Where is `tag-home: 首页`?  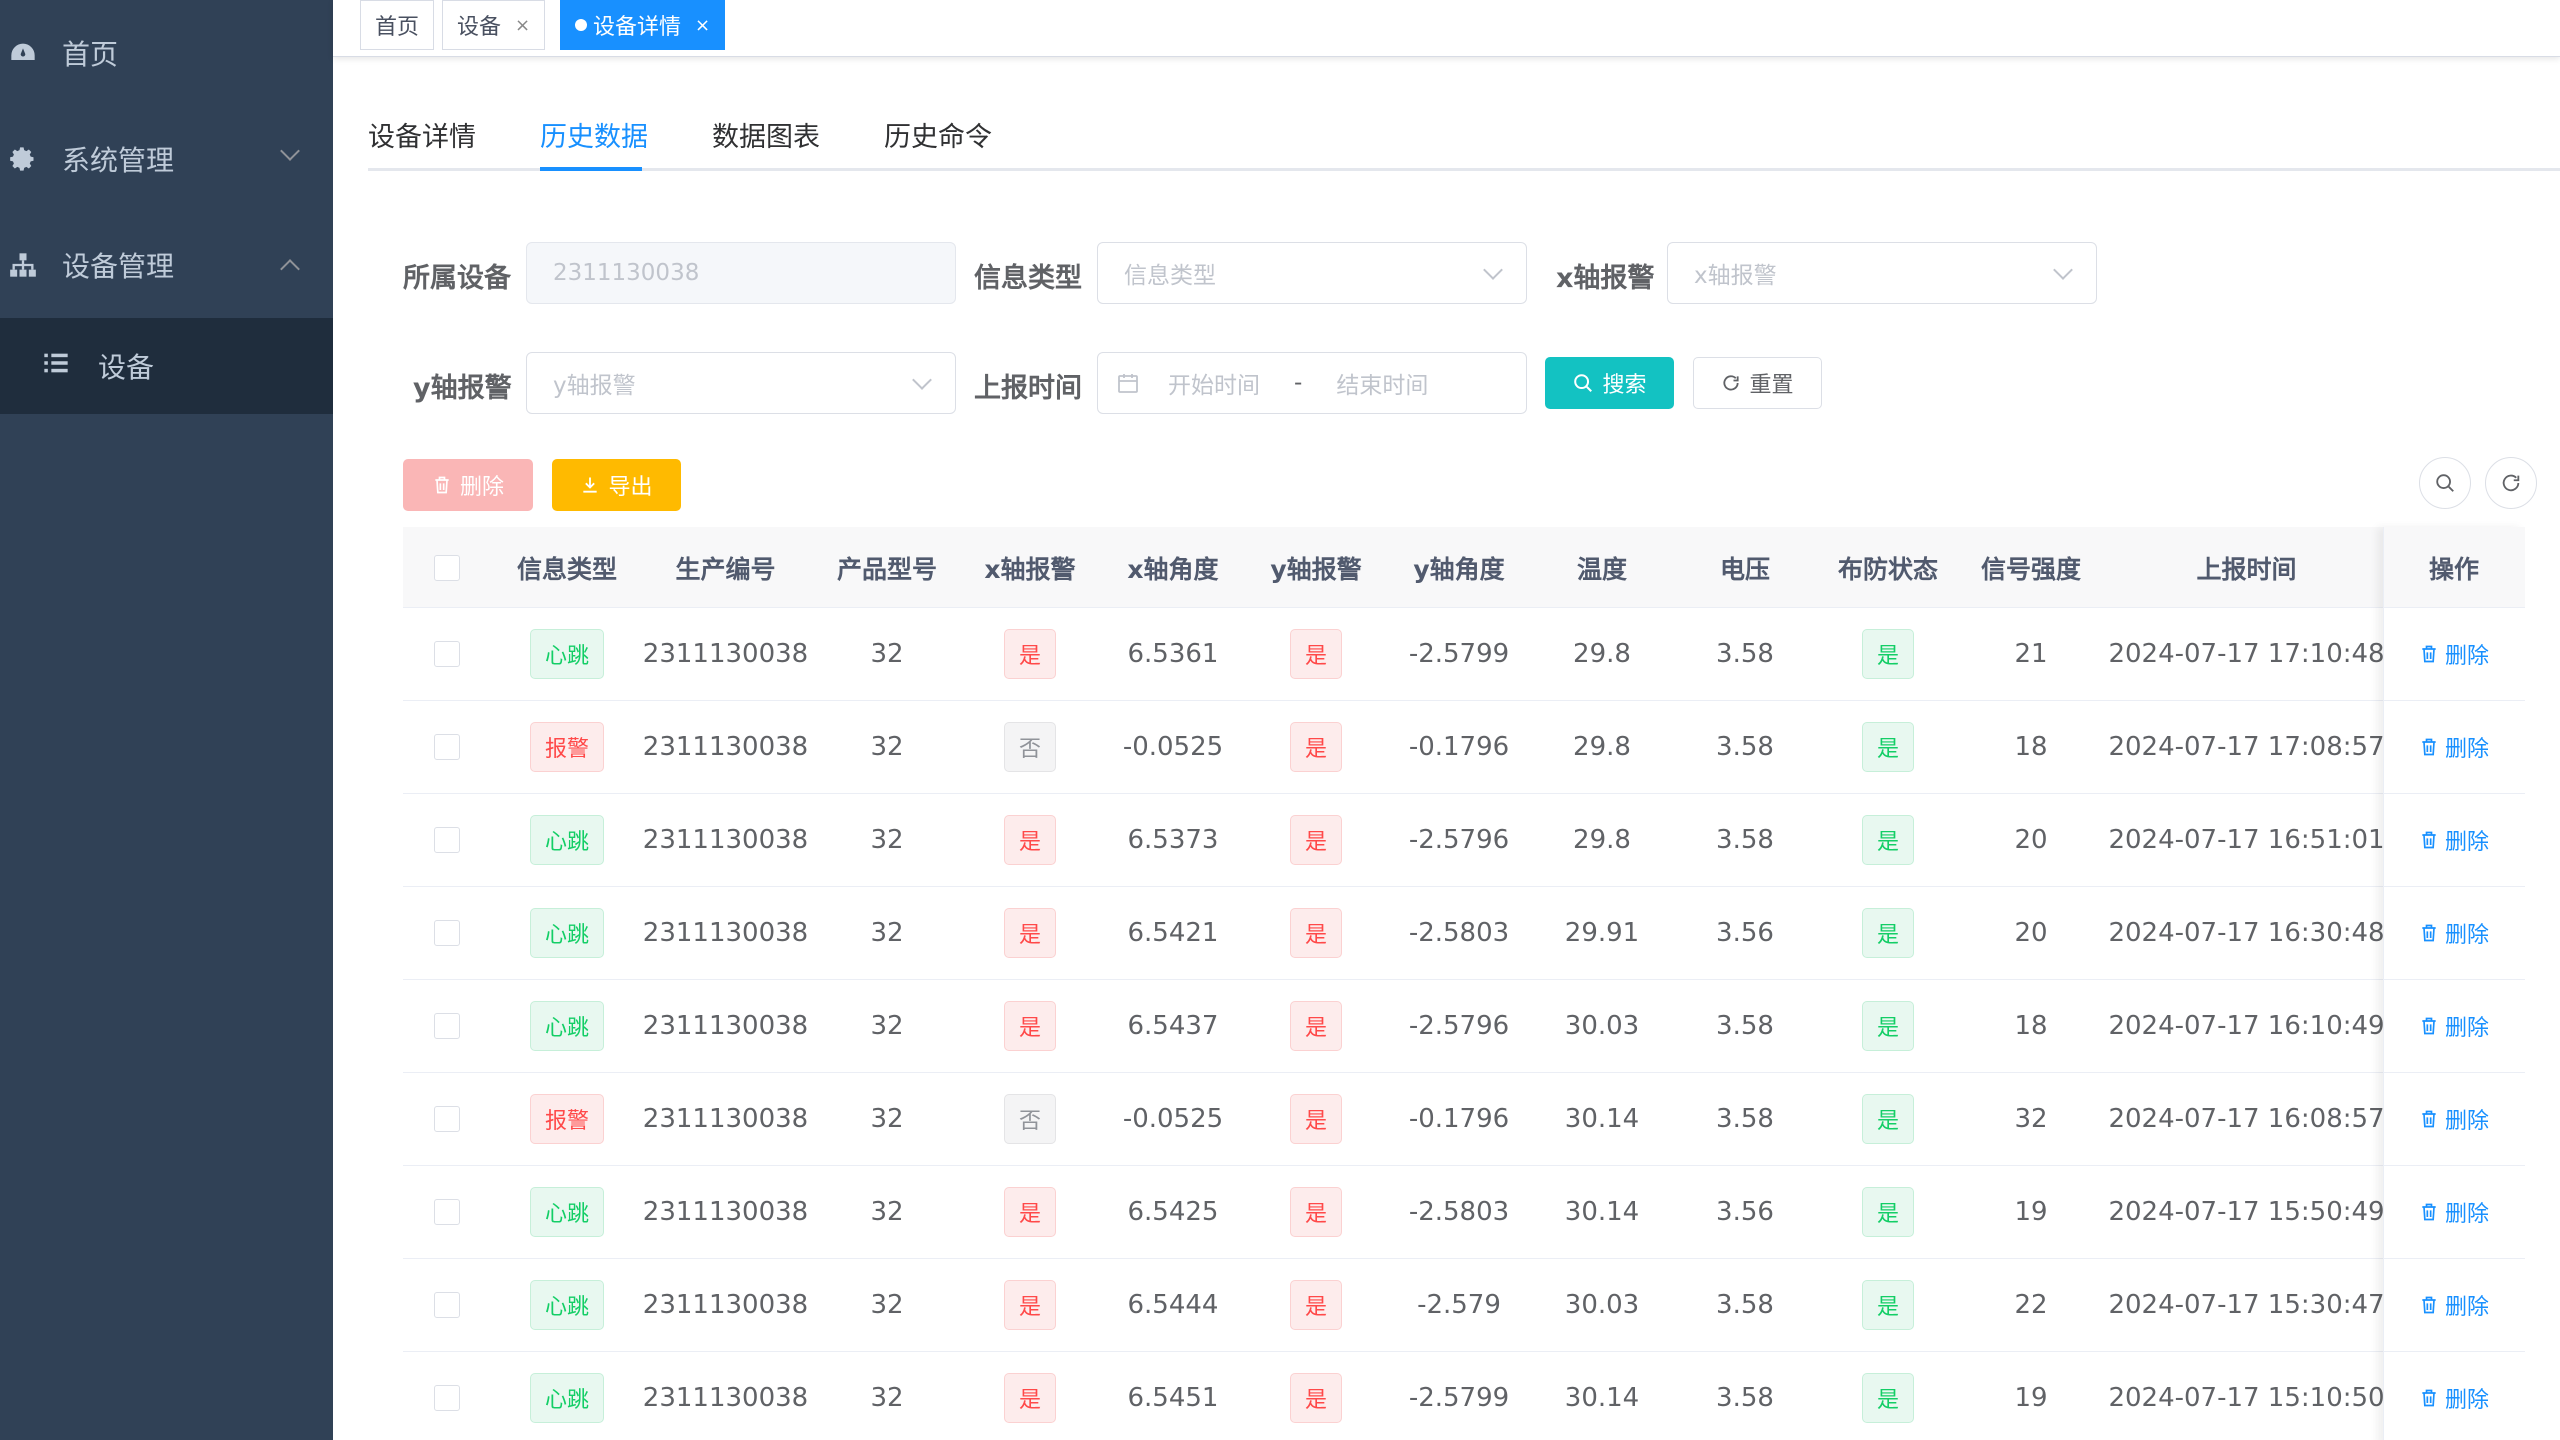 tag-home: 首页 is located at coordinates (397, 25).